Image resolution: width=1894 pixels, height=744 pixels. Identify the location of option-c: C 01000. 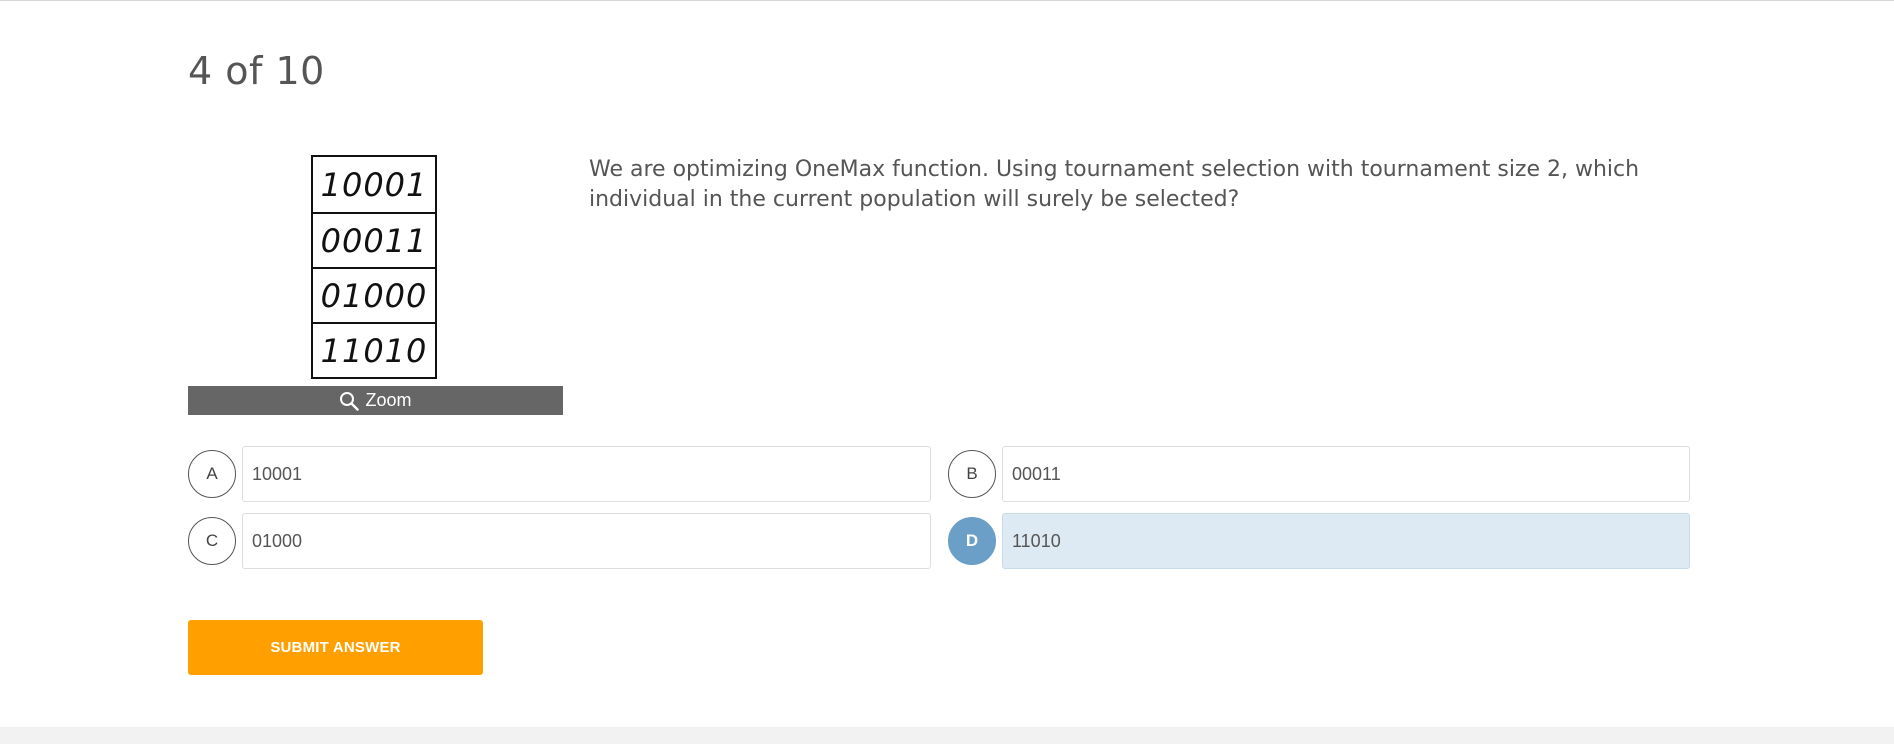
(559, 541).